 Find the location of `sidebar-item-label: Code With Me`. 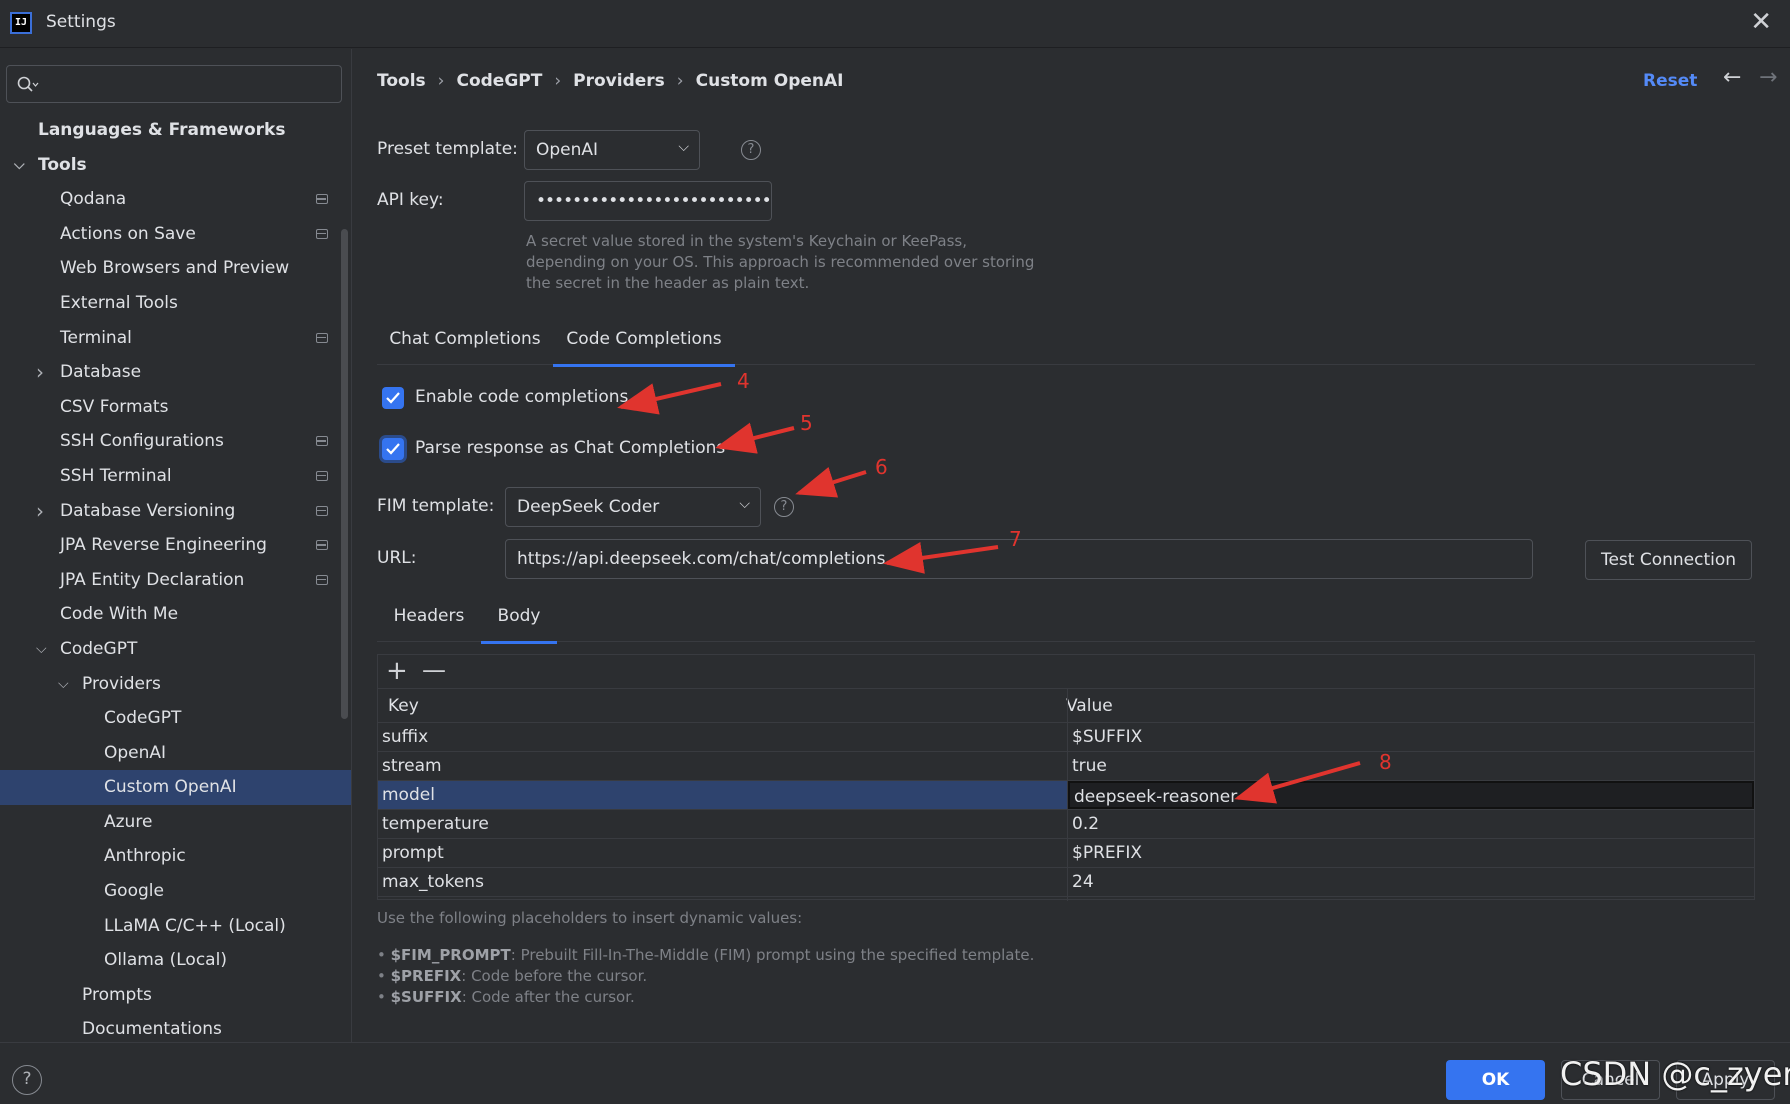

sidebar-item-label: Code With Me is located at coordinates (119, 614).